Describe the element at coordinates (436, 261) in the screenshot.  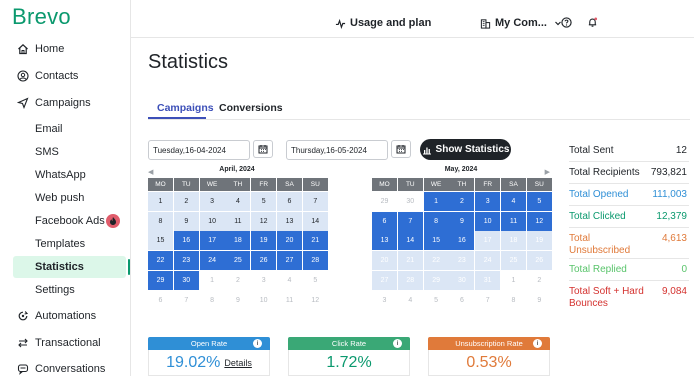
I see `calendar-day: 22` at that location.